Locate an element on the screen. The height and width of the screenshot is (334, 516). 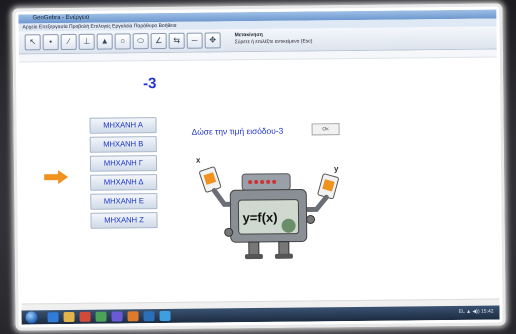
app-icon is located at coordinates (117, 316).